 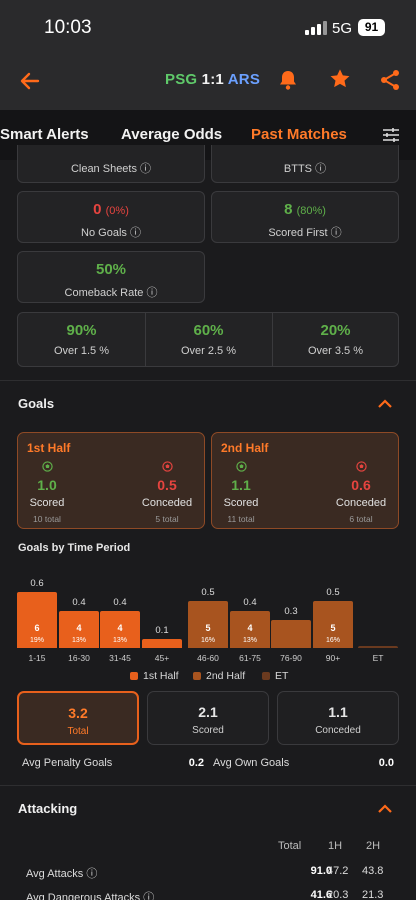 What do you see at coordinates (154, 676) in the screenshot?
I see `legend-first-half: 1st Half` at bounding box center [154, 676].